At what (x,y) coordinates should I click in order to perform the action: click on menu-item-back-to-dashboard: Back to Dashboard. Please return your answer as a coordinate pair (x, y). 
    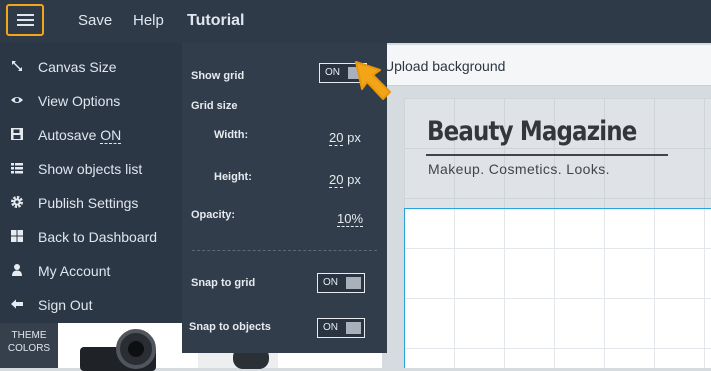
    Looking at the image, I should click on (91, 237).